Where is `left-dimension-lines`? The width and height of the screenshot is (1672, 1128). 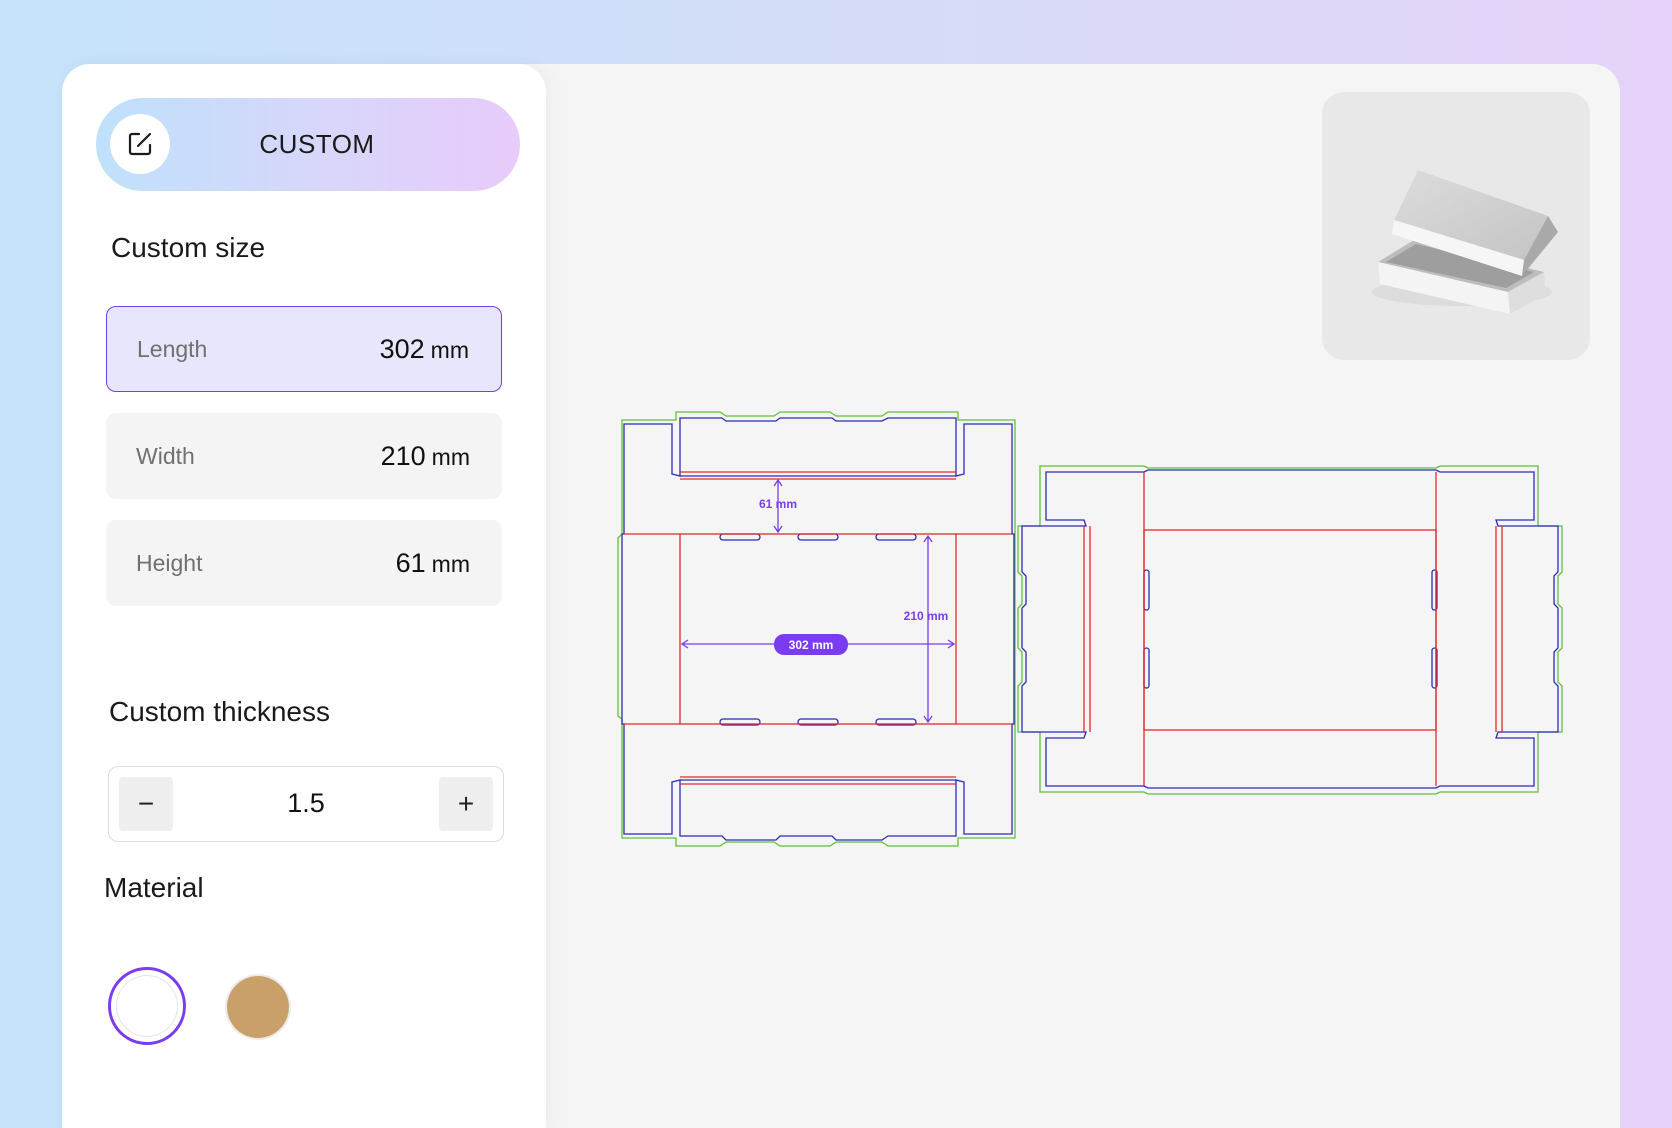 left-dimension-lines is located at coordinates (818, 601).